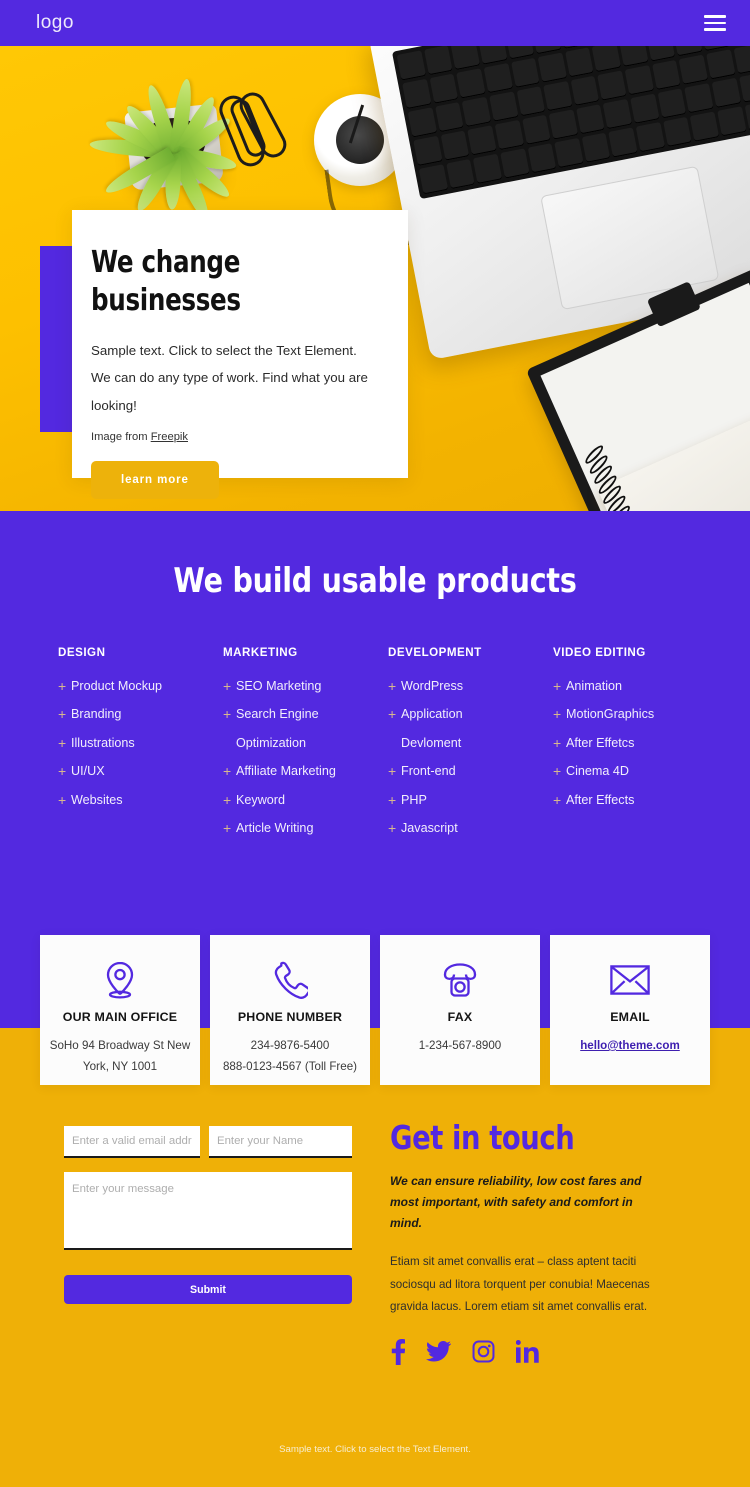 This screenshot has height=1487, width=750. What do you see at coordinates (55, 23) in the screenshot?
I see `logo: logo` at bounding box center [55, 23].